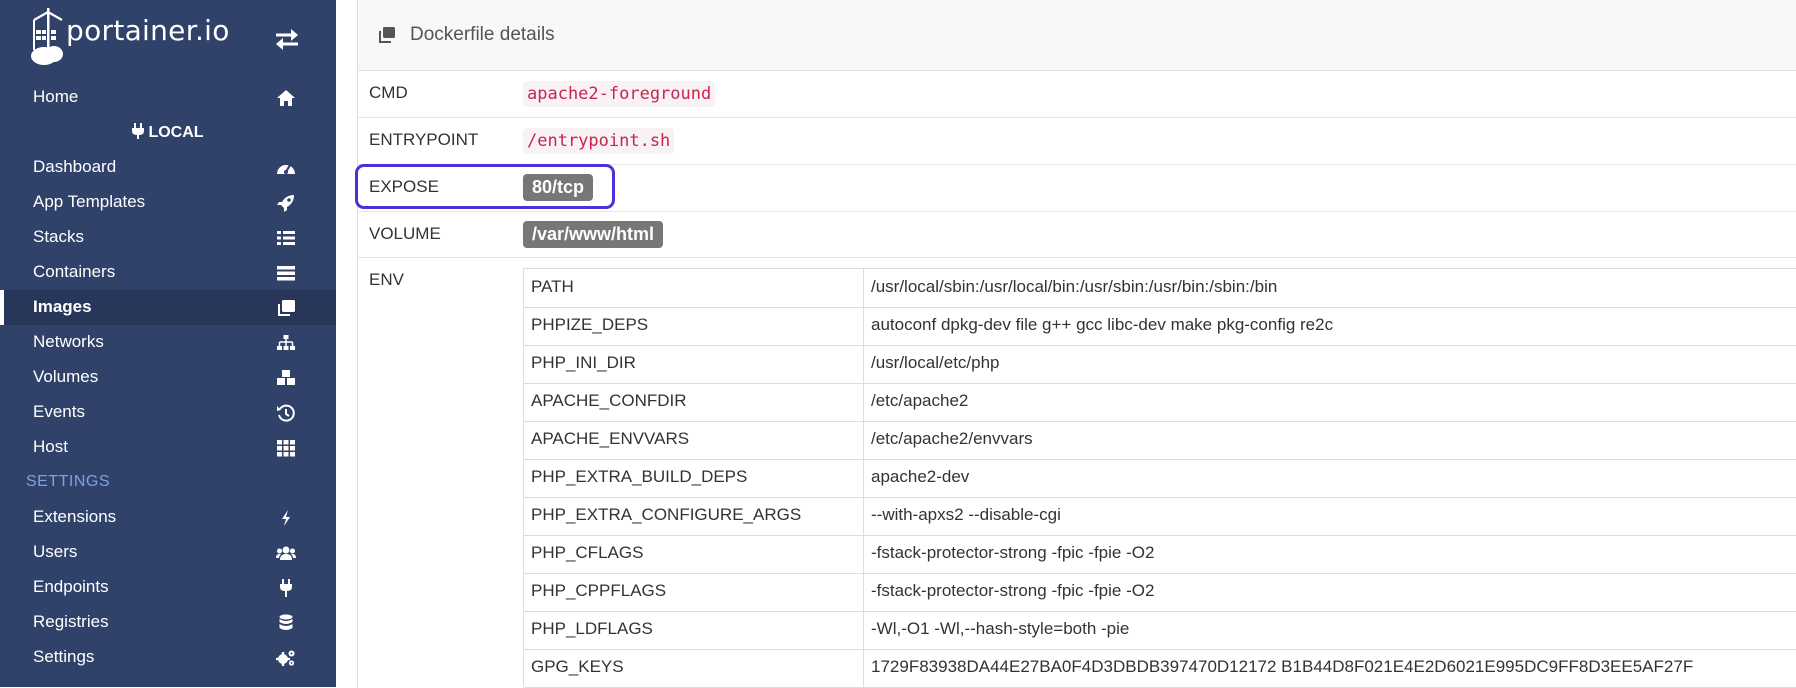 The image size is (1796, 688). I want to click on env-var-value: /etc/apache2, so click(920, 400).